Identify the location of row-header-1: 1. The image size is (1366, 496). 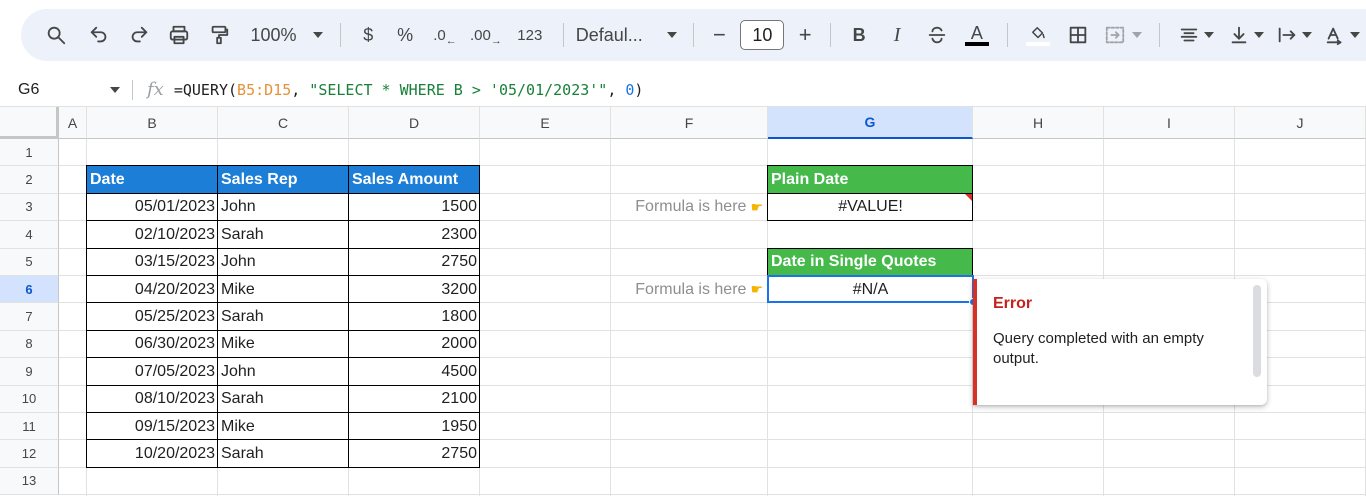
(29, 153).